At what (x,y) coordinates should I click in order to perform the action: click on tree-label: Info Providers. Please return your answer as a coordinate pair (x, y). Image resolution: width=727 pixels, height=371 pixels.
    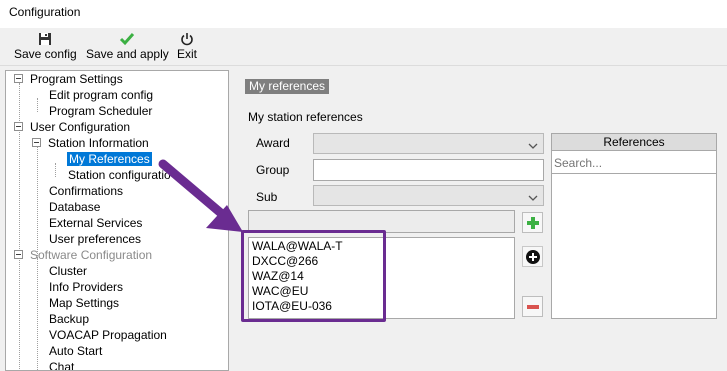
    Looking at the image, I should click on (86, 287).